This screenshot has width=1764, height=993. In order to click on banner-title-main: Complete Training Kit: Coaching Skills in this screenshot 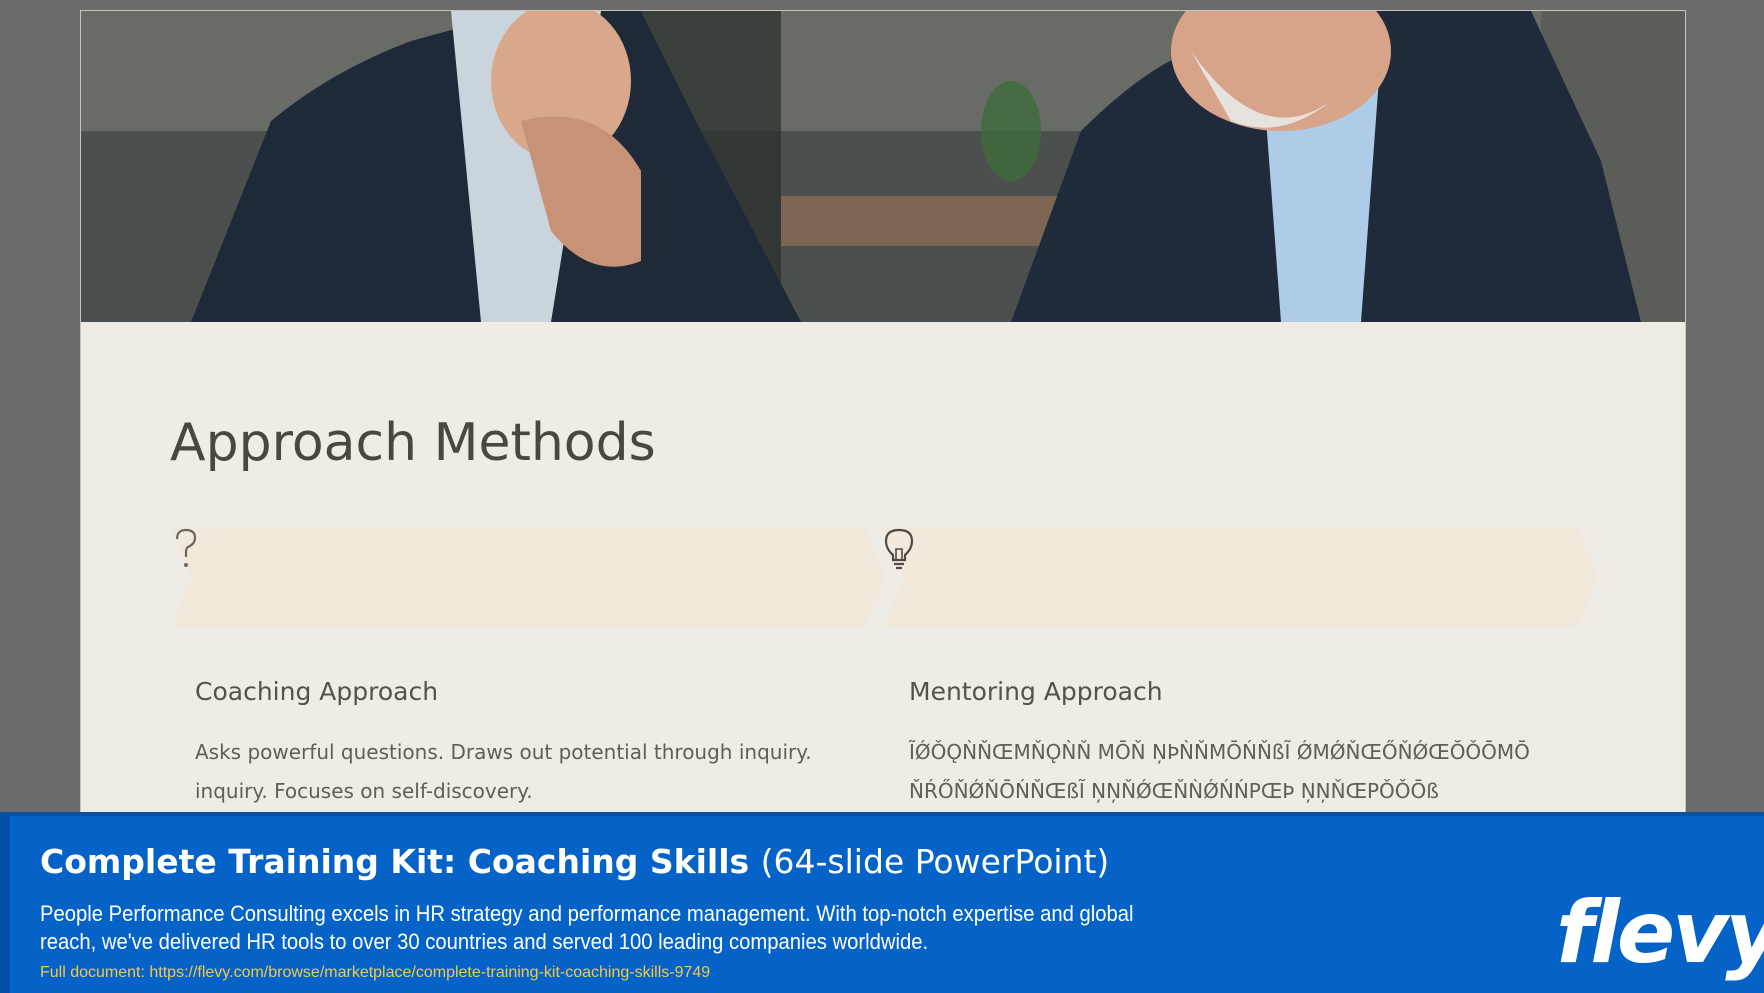, I will do `click(395, 861)`.